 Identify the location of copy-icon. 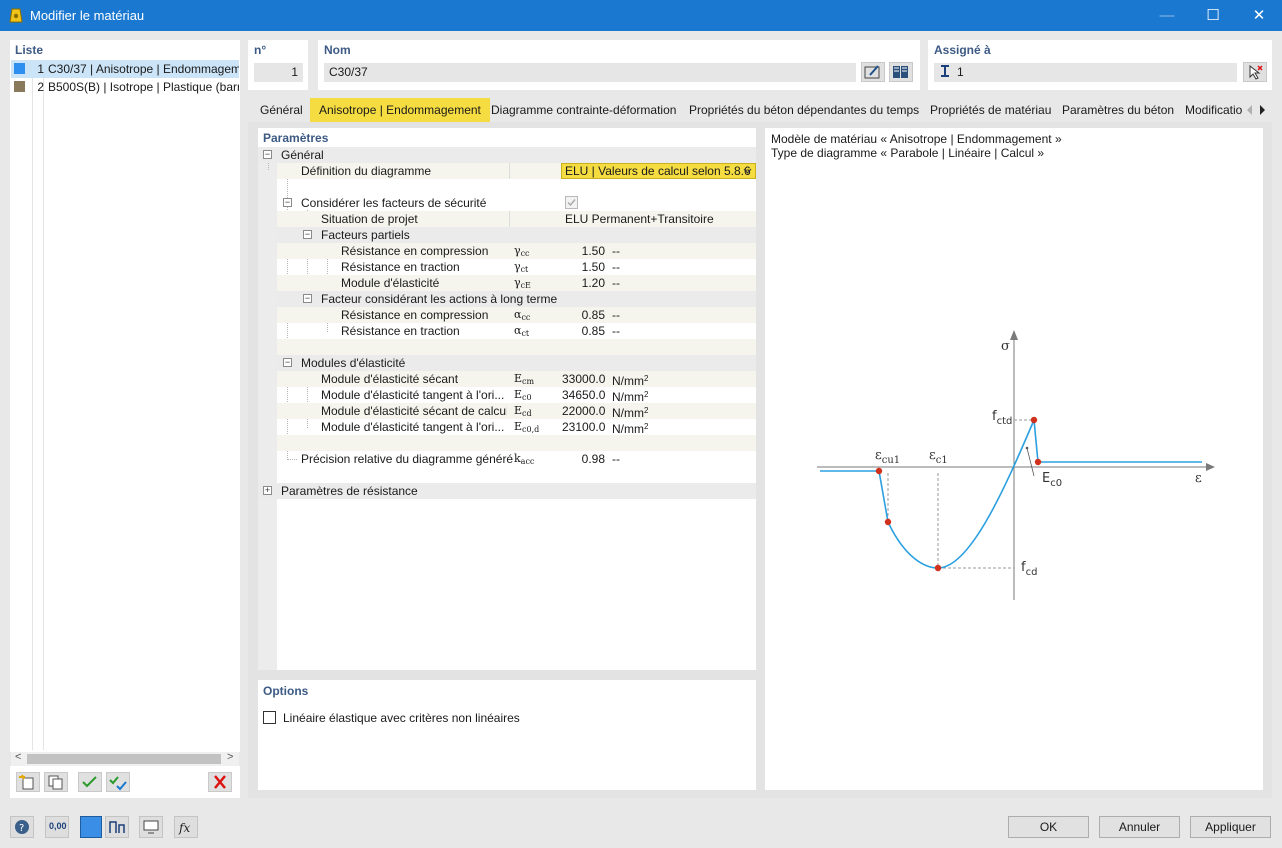
(55, 782).